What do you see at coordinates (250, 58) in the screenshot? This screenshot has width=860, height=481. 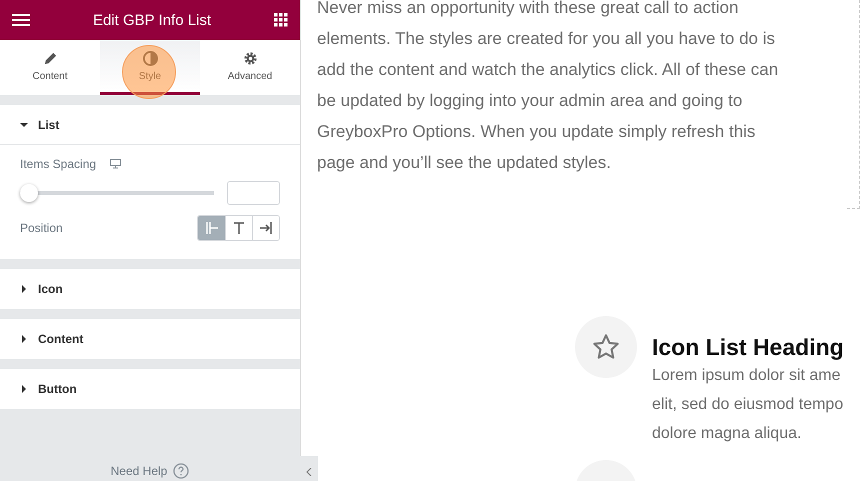 I see `gear-icon` at bounding box center [250, 58].